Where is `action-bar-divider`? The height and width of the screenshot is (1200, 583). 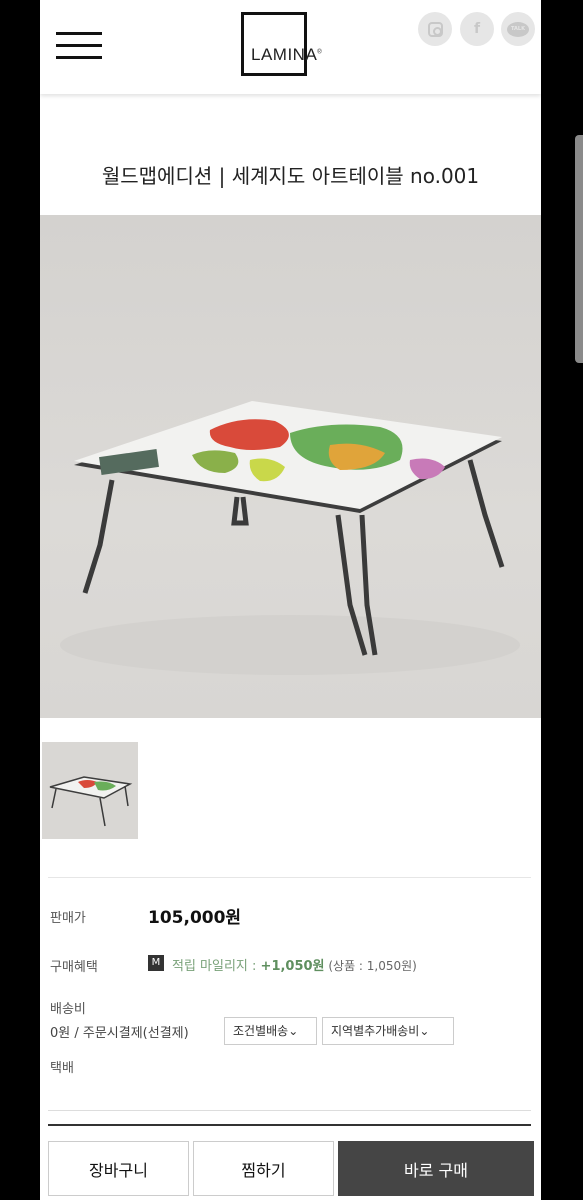 action-bar-divider is located at coordinates (289, 1125).